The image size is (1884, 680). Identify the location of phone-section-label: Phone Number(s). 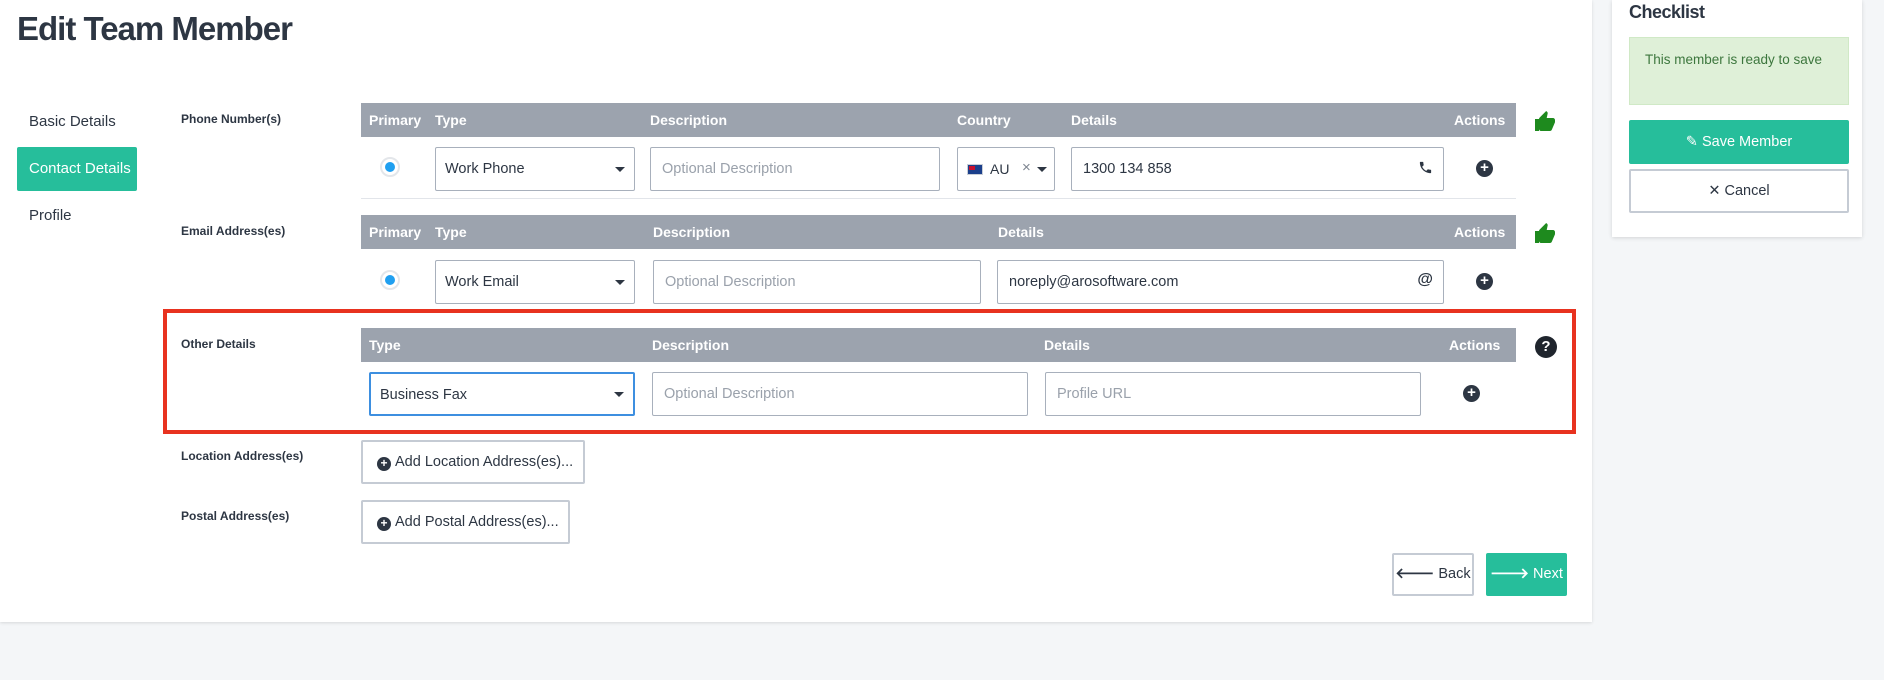
(231, 119).